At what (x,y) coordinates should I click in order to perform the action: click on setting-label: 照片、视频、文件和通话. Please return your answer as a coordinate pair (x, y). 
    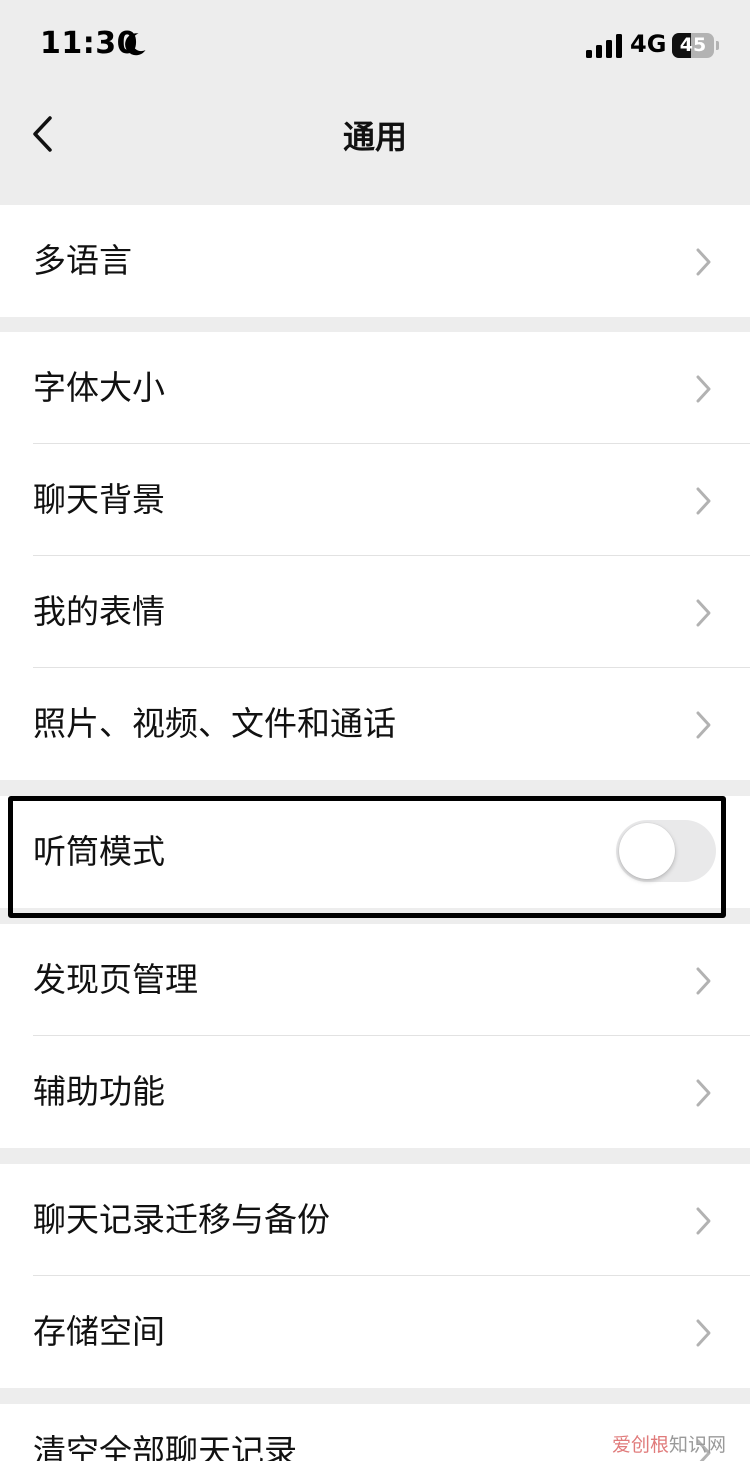
    Looking at the image, I should click on (214, 723).